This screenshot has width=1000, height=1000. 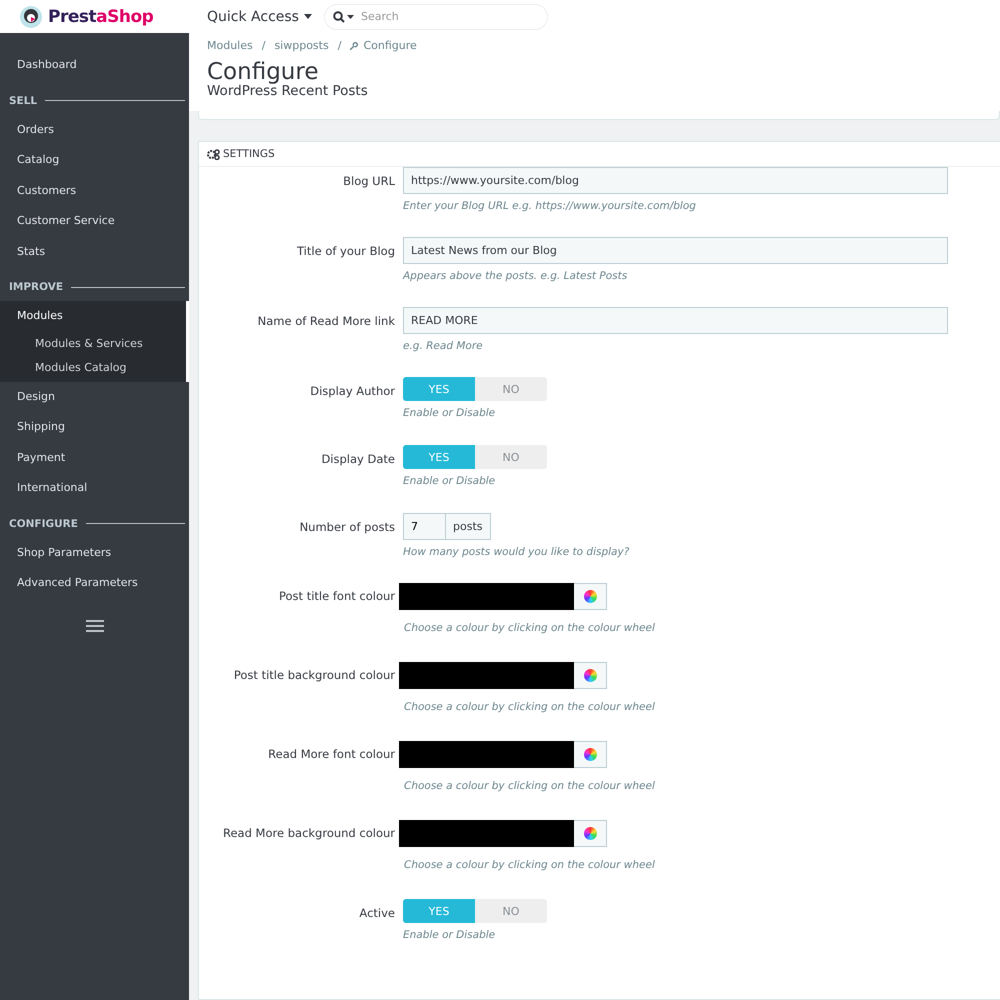 What do you see at coordinates (94, 488) in the screenshot?
I see `nav-item: International` at bounding box center [94, 488].